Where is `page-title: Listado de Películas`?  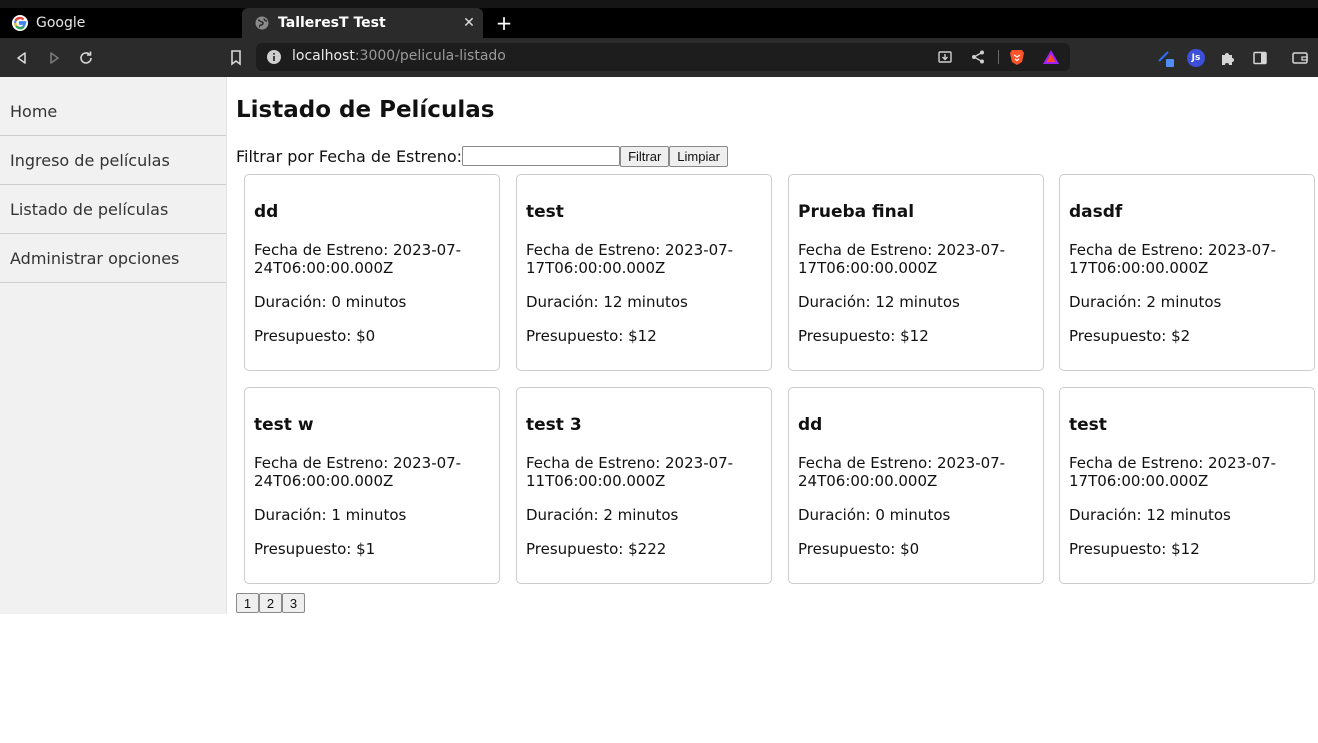
page-title: Listado de Películas is located at coordinates (365, 110).